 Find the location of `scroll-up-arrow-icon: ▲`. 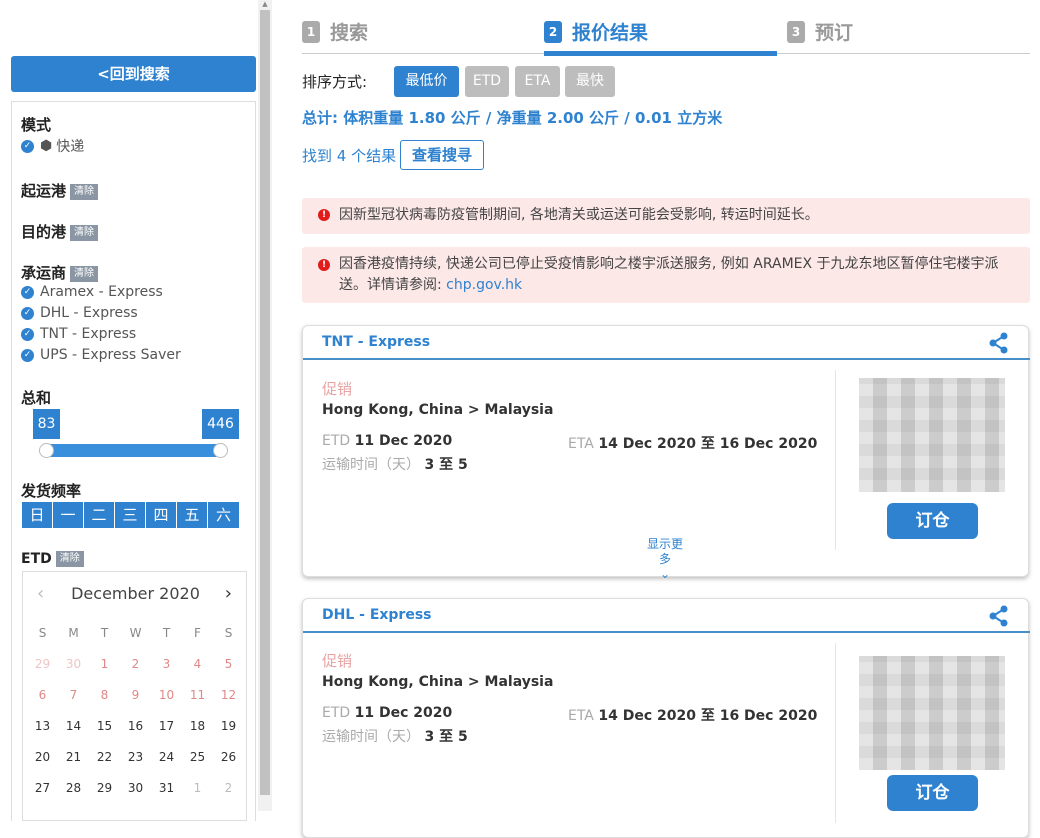

scroll-up-arrow-icon: ▲ is located at coordinates (265, 4).